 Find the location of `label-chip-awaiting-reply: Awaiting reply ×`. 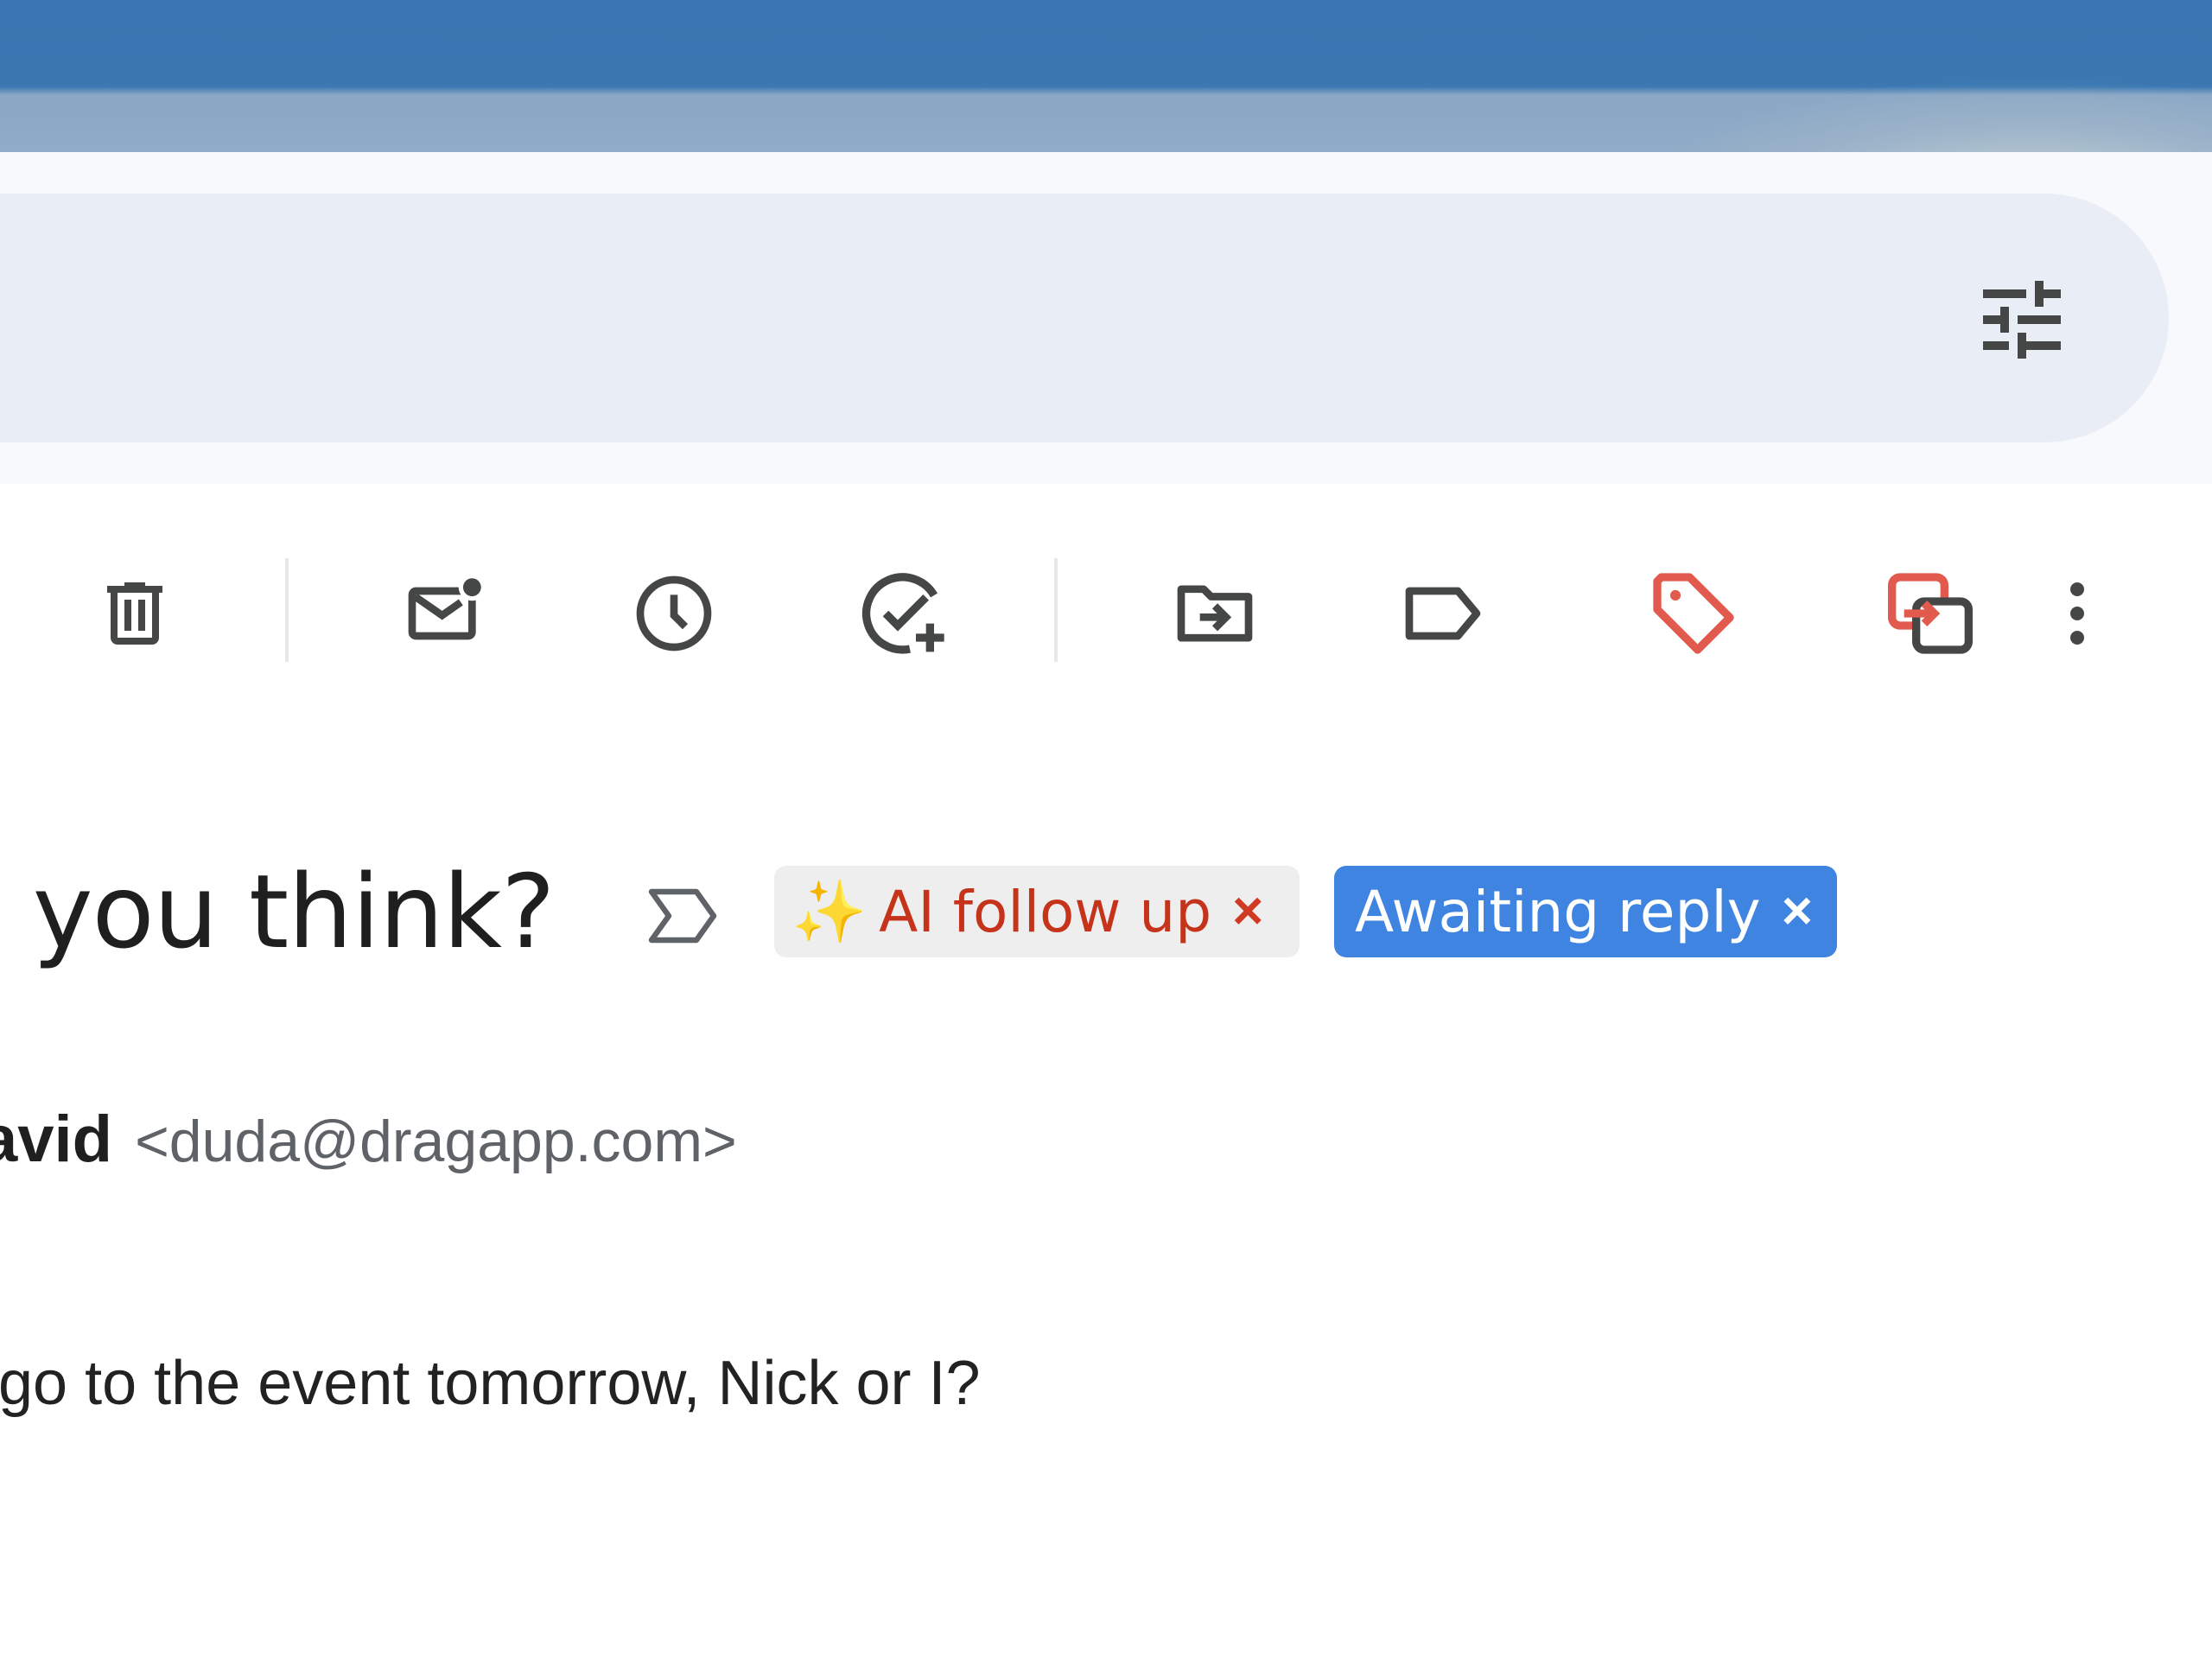

label-chip-awaiting-reply: Awaiting reply × is located at coordinates (1585, 911).